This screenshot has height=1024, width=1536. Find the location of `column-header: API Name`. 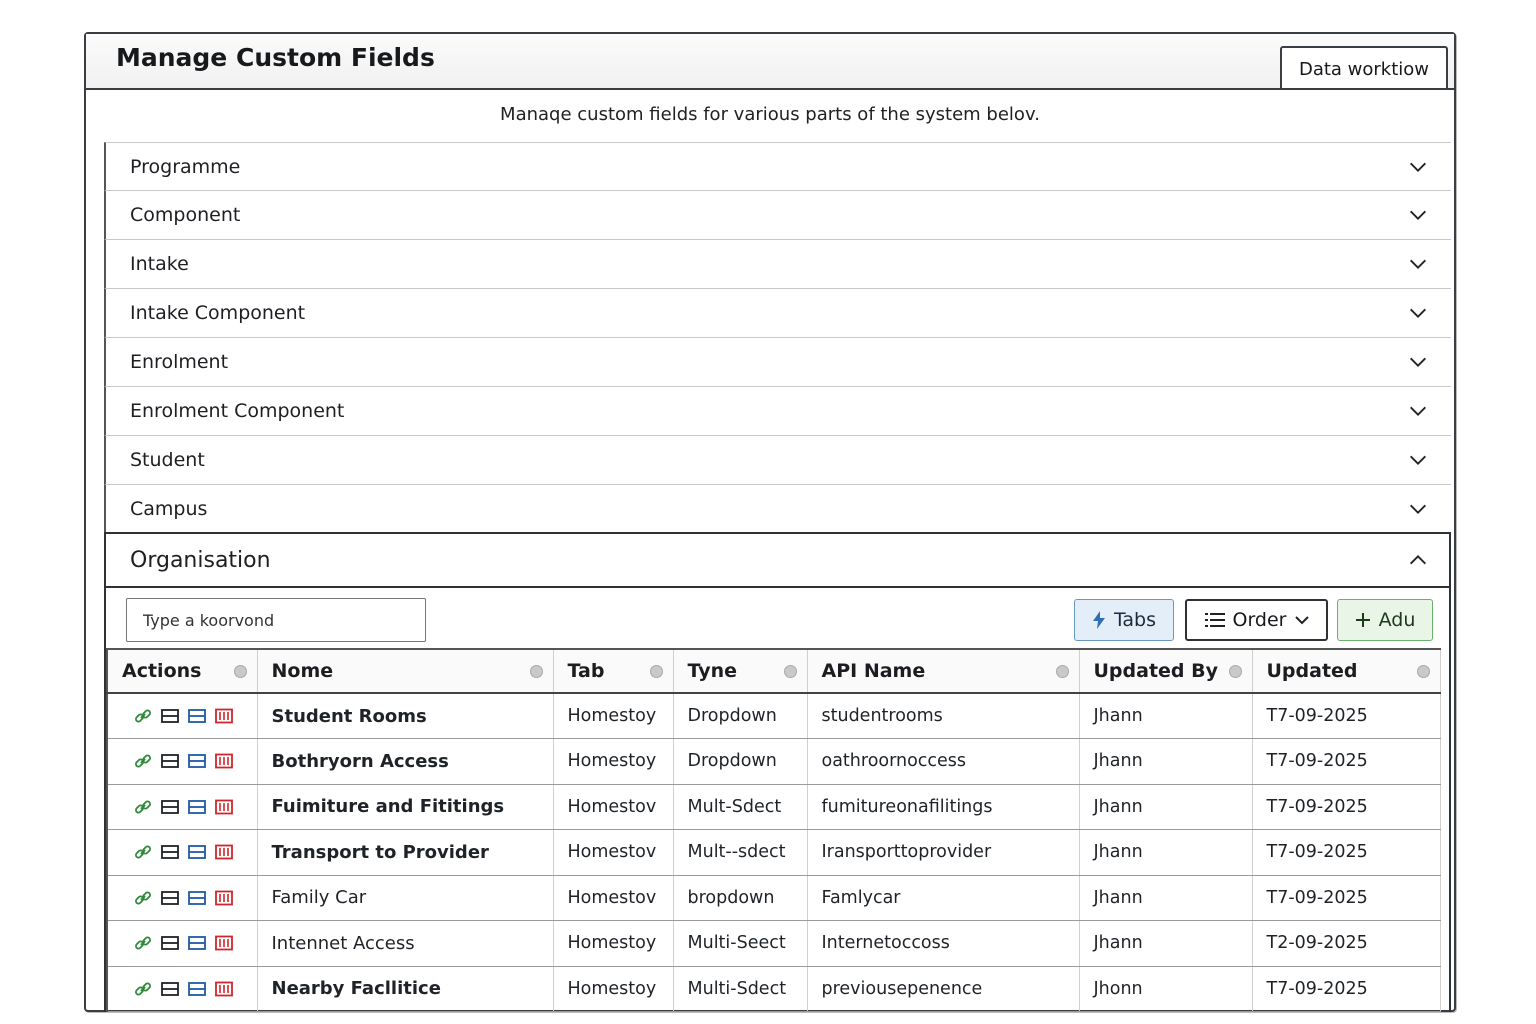

column-header: API Name is located at coordinates (943, 671).